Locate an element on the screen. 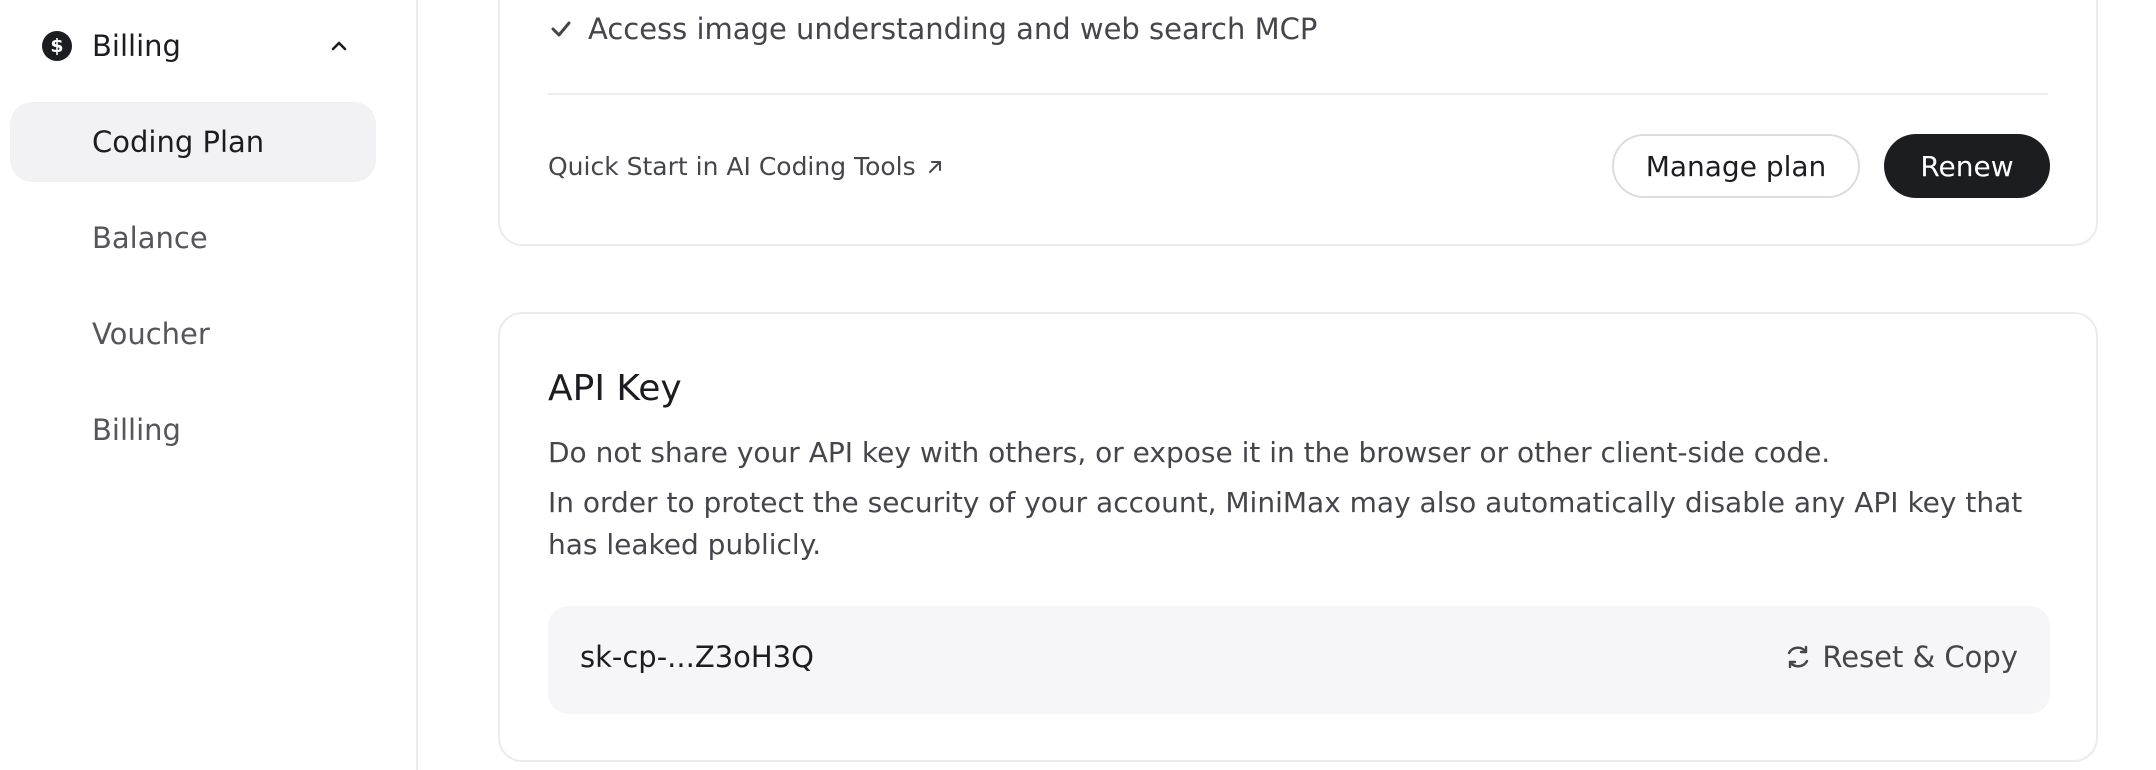  sidebar-item-balance: Balance is located at coordinates (193, 238).